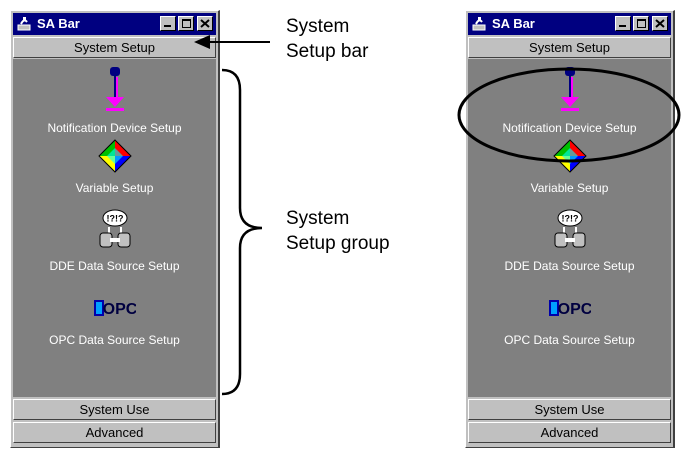 This screenshot has width=682, height=449. I want to click on curly-brace, so click(242, 232).